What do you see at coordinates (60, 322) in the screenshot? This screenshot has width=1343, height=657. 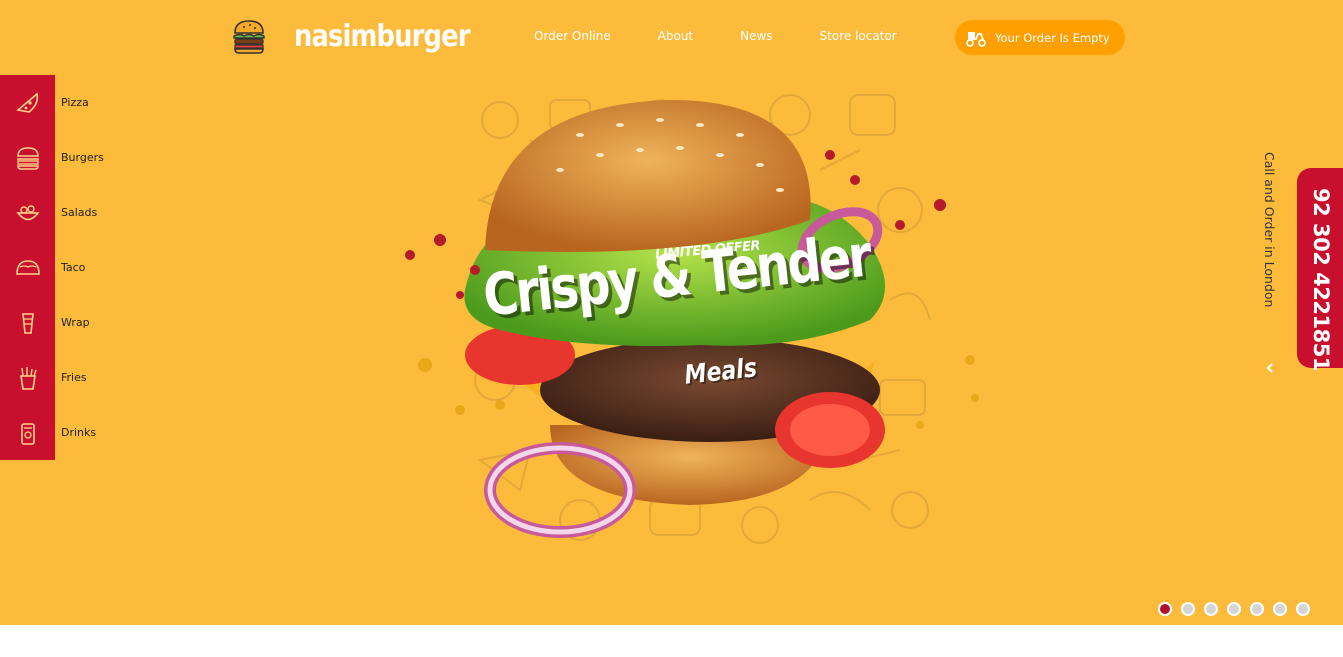 I see `category-wrap: Wrap` at bounding box center [60, 322].